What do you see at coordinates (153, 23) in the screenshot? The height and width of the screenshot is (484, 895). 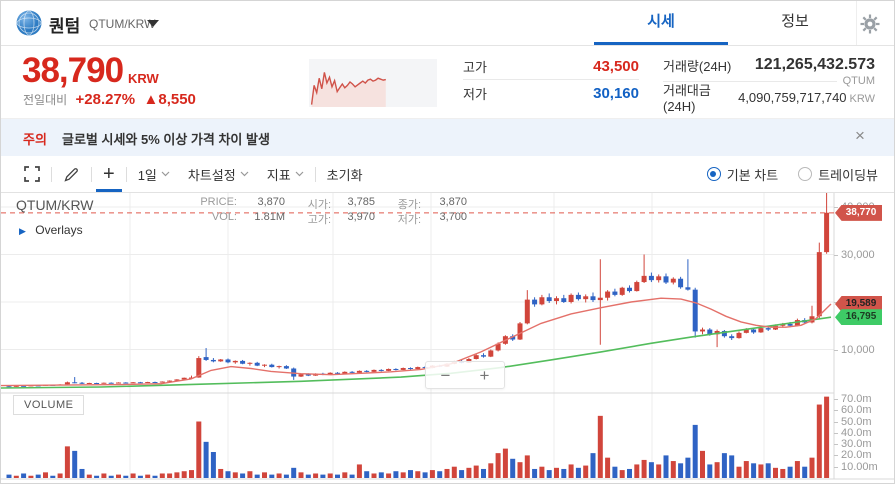 I see `coin-select-caret-icon` at bounding box center [153, 23].